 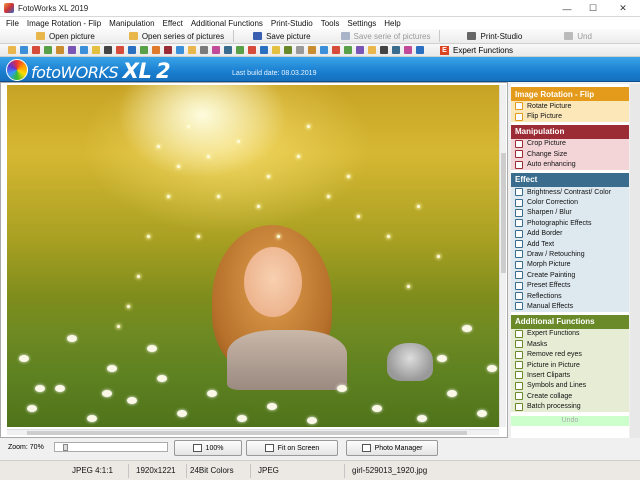 I want to click on canvas-horizontal-scrollbar, so click(x=253, y=432).